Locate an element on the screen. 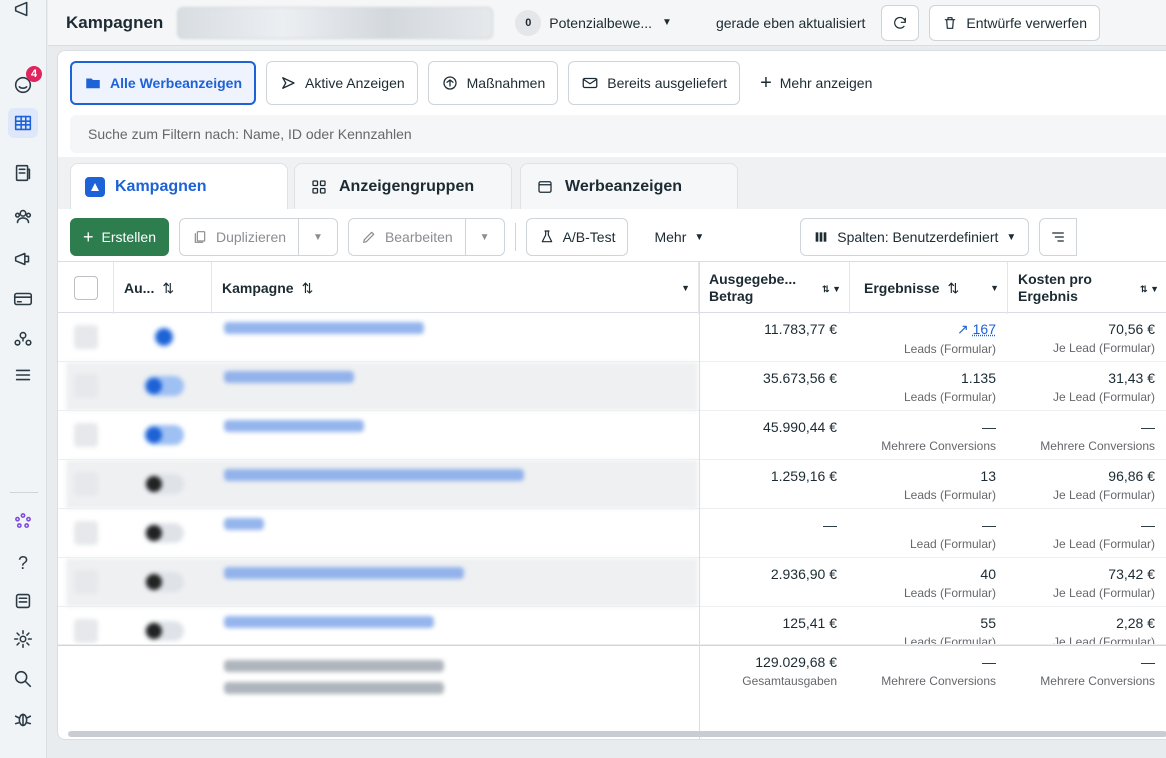  spent-value: 11.783,77 € is located at coordinates (800, 329).